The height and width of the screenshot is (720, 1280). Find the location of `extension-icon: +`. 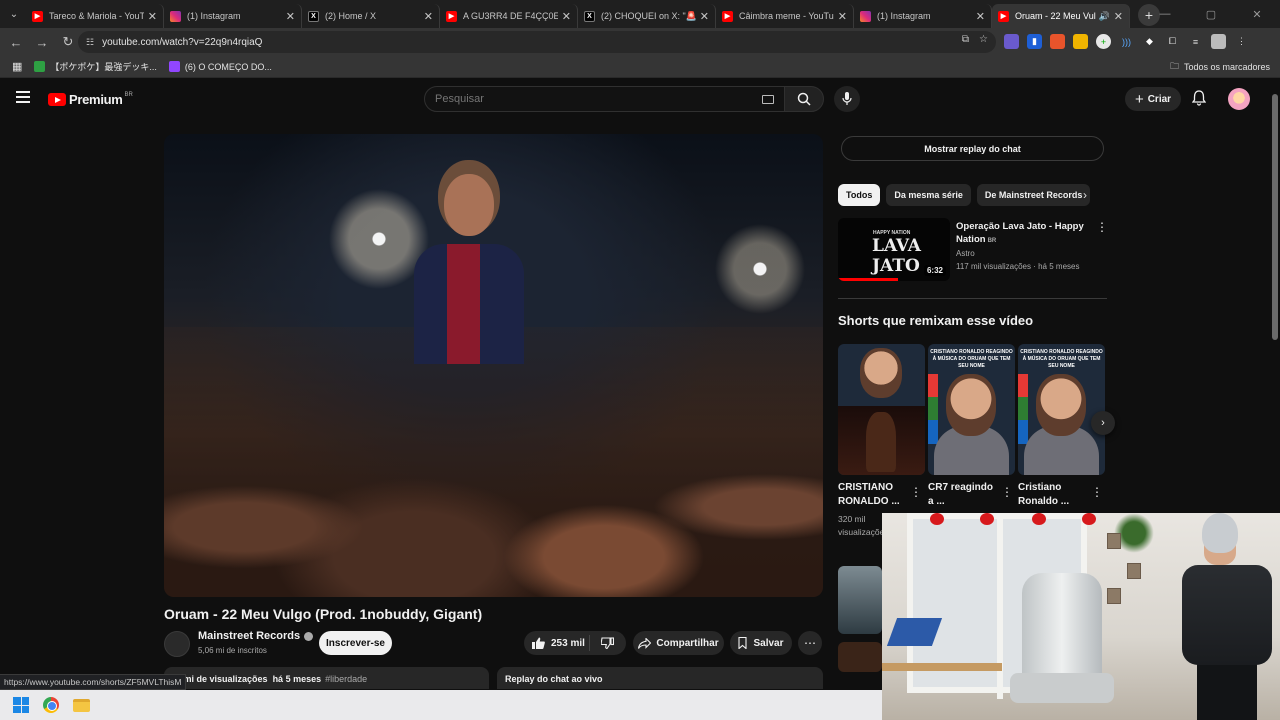

extension-icon: + is located at coordinates (1103, 41).